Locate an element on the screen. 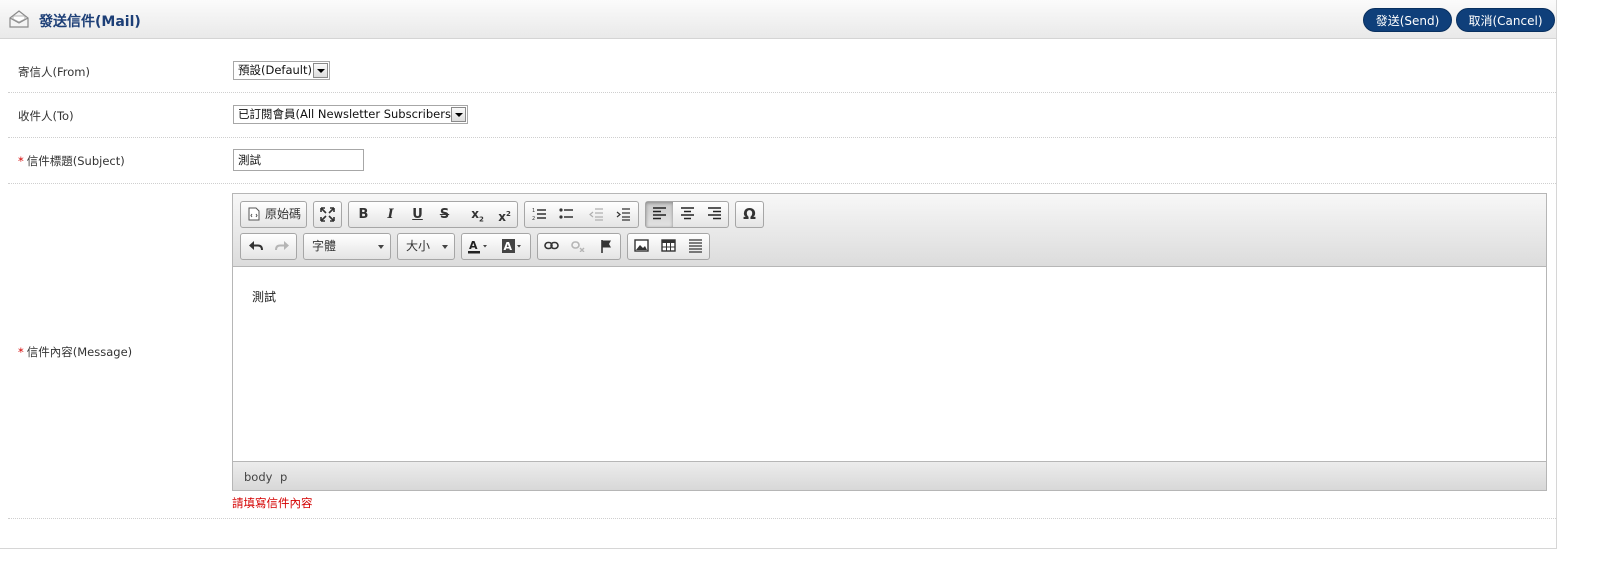  color-group: A A is located at coordinates (496, 246).